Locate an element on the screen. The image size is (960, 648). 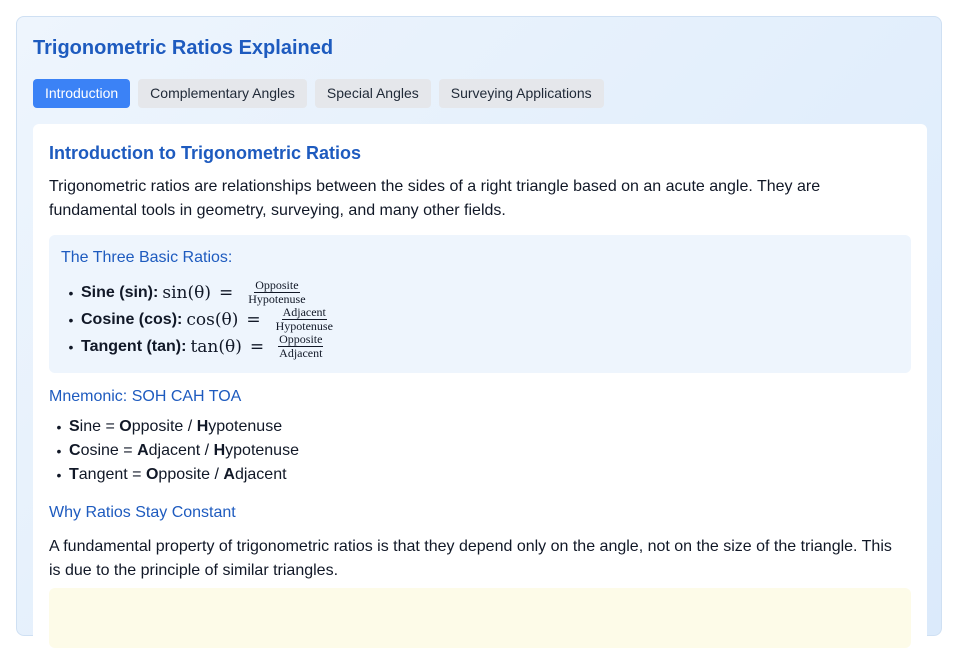
ratio-fraction: Opposite Adjacent is located at coordinates (301, 346).